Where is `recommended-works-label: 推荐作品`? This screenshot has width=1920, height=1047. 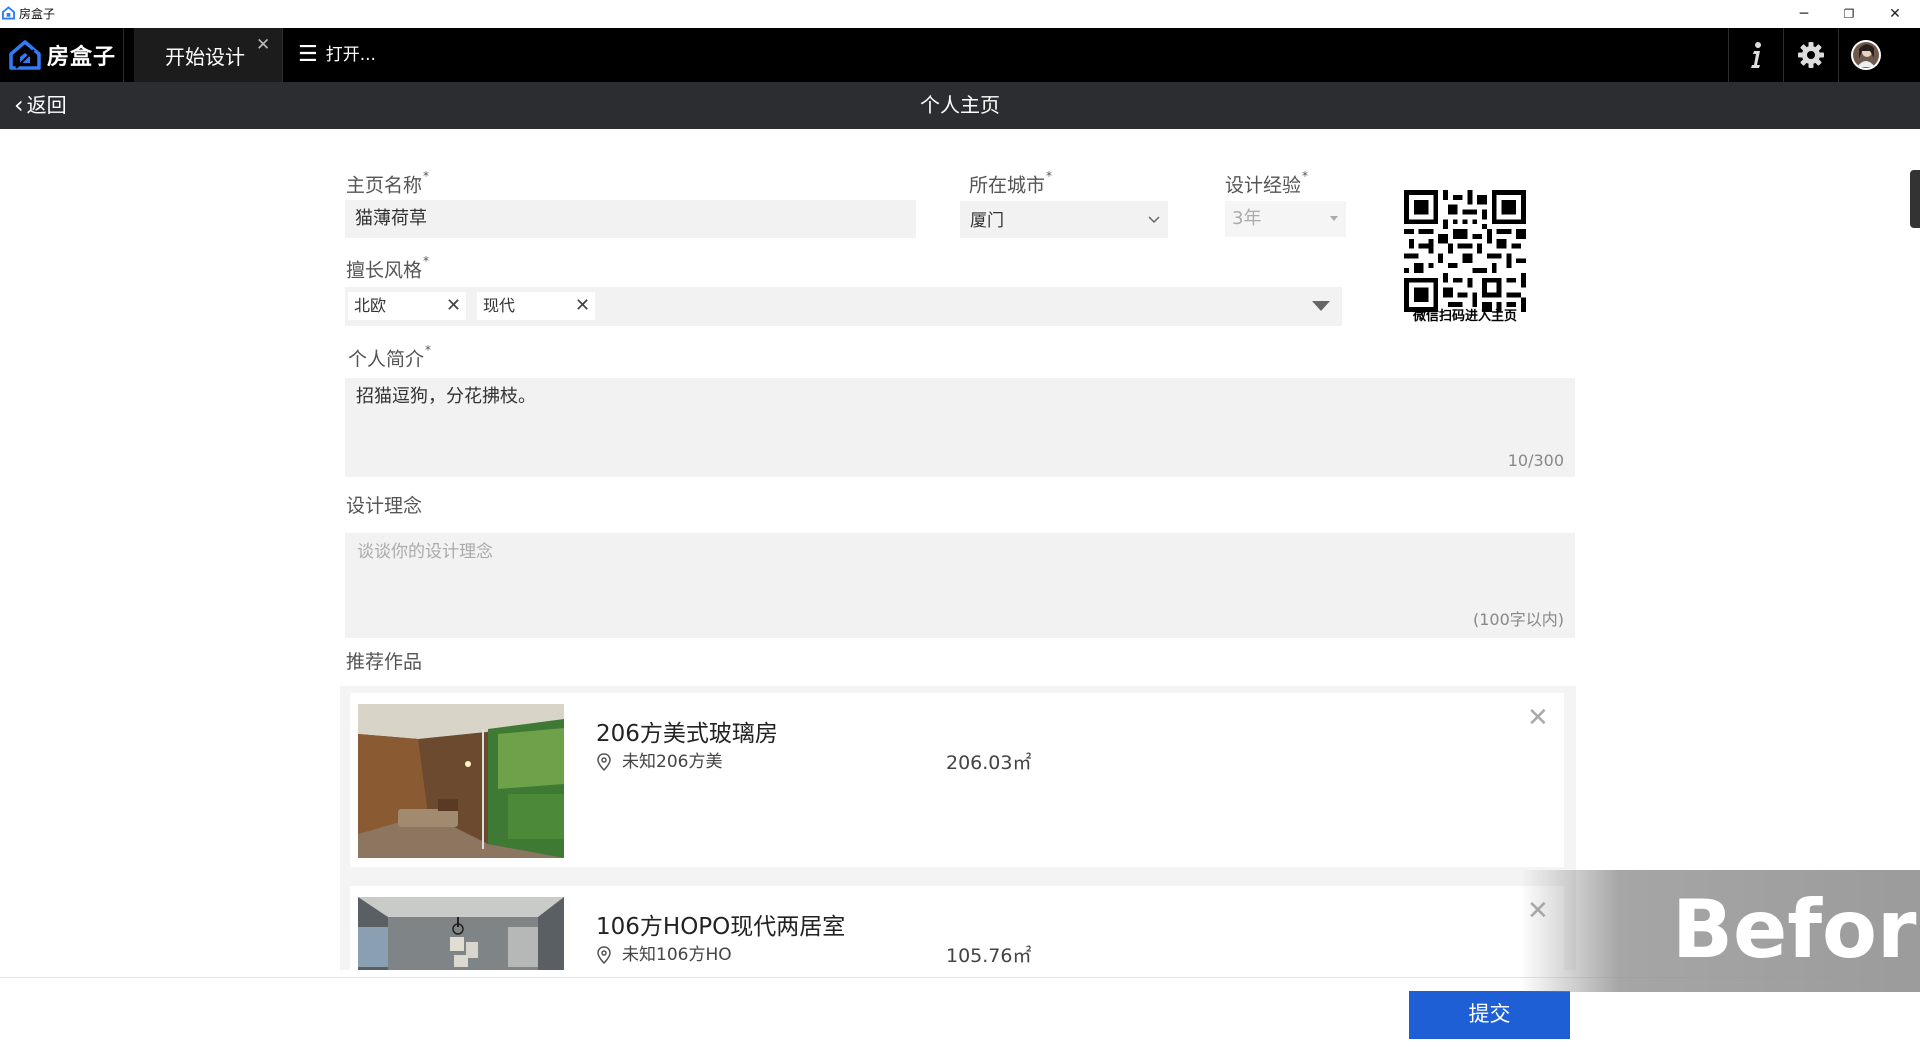
recommended-works-label: 推荐作品 is located at coordinates (384, 662).